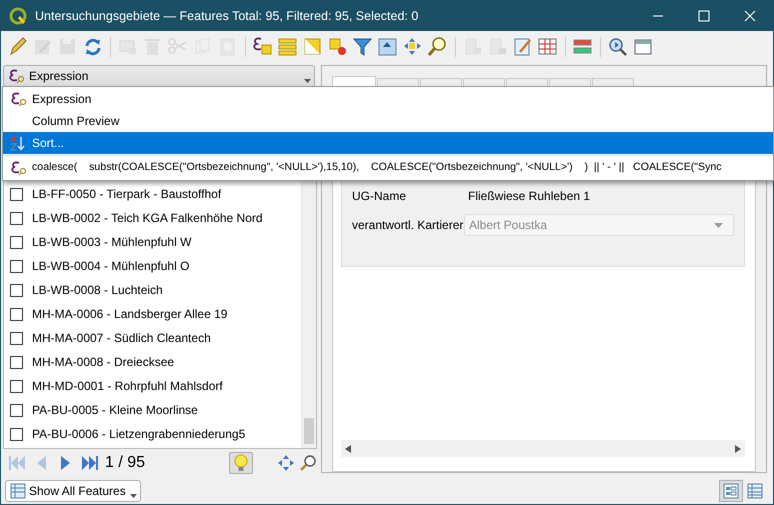 The height and width of the screenshot is (505, 774). I want to click on close-icon, so click(750, 16).